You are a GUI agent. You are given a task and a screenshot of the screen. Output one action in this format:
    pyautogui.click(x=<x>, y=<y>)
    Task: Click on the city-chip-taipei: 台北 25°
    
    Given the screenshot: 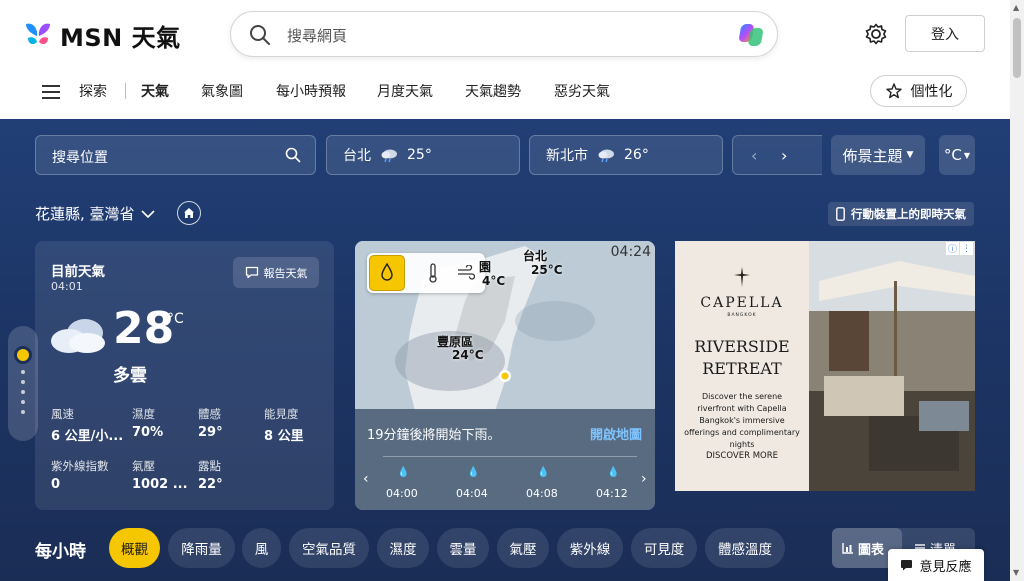 What is the action you would take?
    pyautogui.click(x=423, y=155)
    